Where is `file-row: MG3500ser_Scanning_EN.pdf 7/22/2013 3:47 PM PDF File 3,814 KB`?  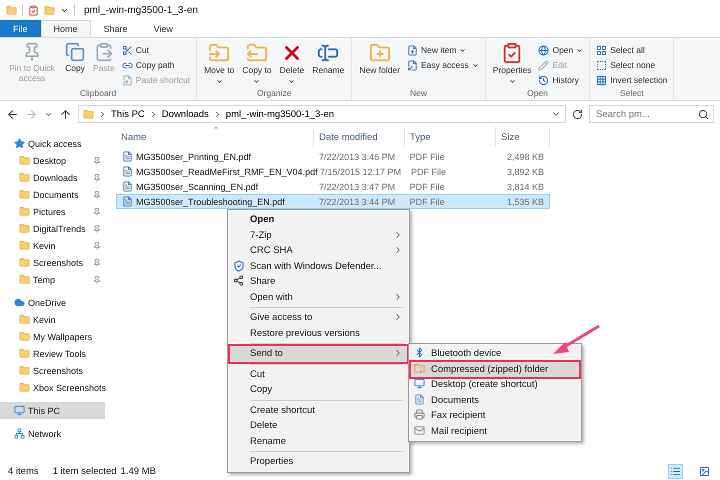 file-row: MG3500ser_Scanning_EN.pdf 7/22/2013 3:47 PM PDF File 3,814 KB is located at coordinates (333, 186).